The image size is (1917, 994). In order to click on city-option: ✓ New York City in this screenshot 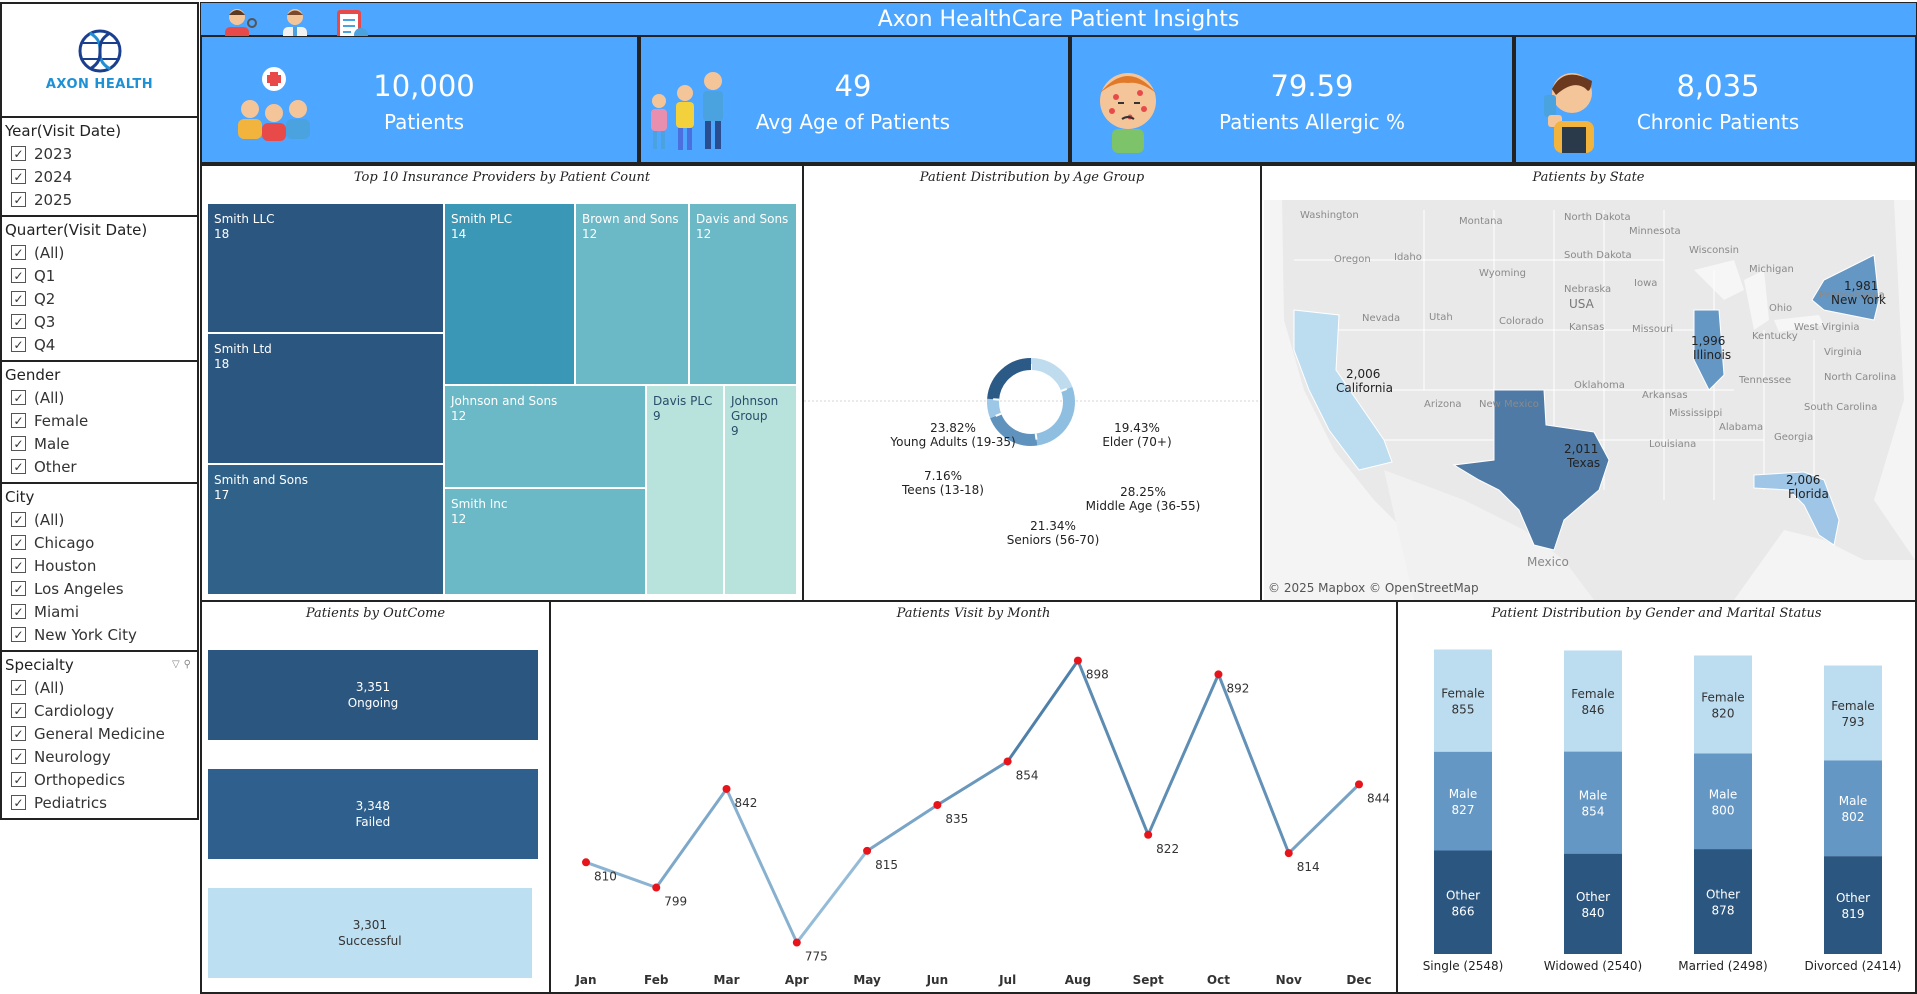, I will do `click(99, 634)`.